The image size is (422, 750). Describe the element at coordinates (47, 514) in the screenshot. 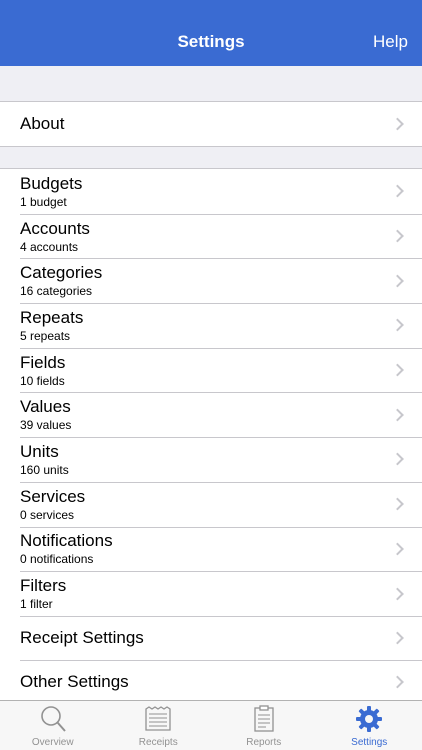

I see `row-subtitle: 0 services` at that location.